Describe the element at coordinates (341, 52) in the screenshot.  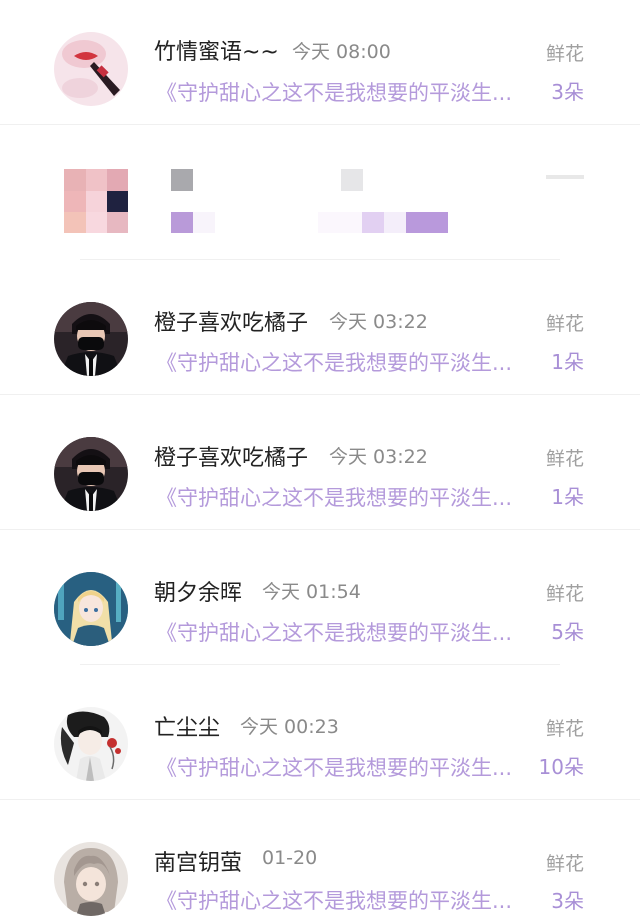
I see `timestamp: 今天 08:00` at that location.